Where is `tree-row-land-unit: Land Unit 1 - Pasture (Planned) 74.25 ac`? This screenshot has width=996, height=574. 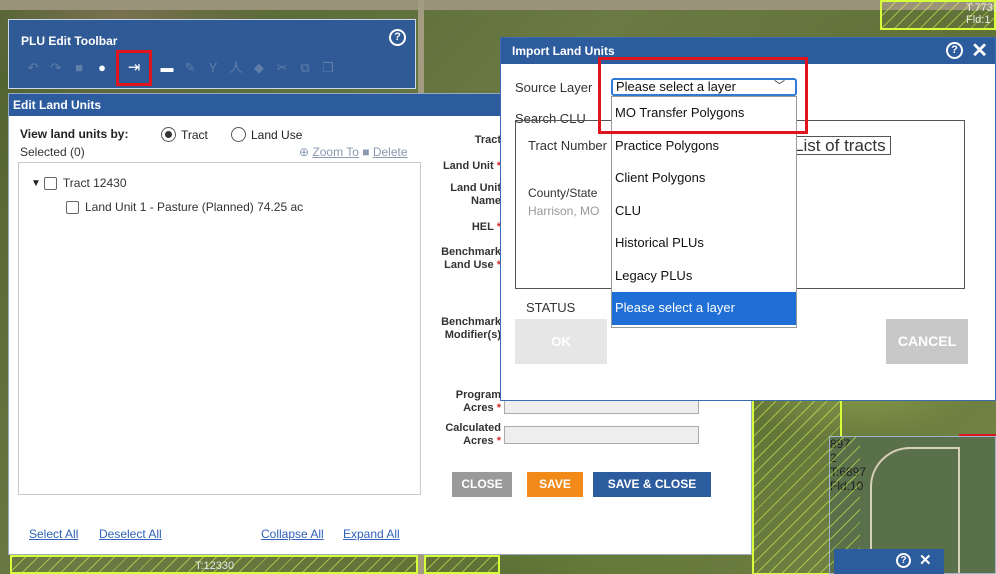 tree-row-land-unit: Land Unit 1 - Pasture (Planned) 74.25 ac is located at coordinates (184, 207).